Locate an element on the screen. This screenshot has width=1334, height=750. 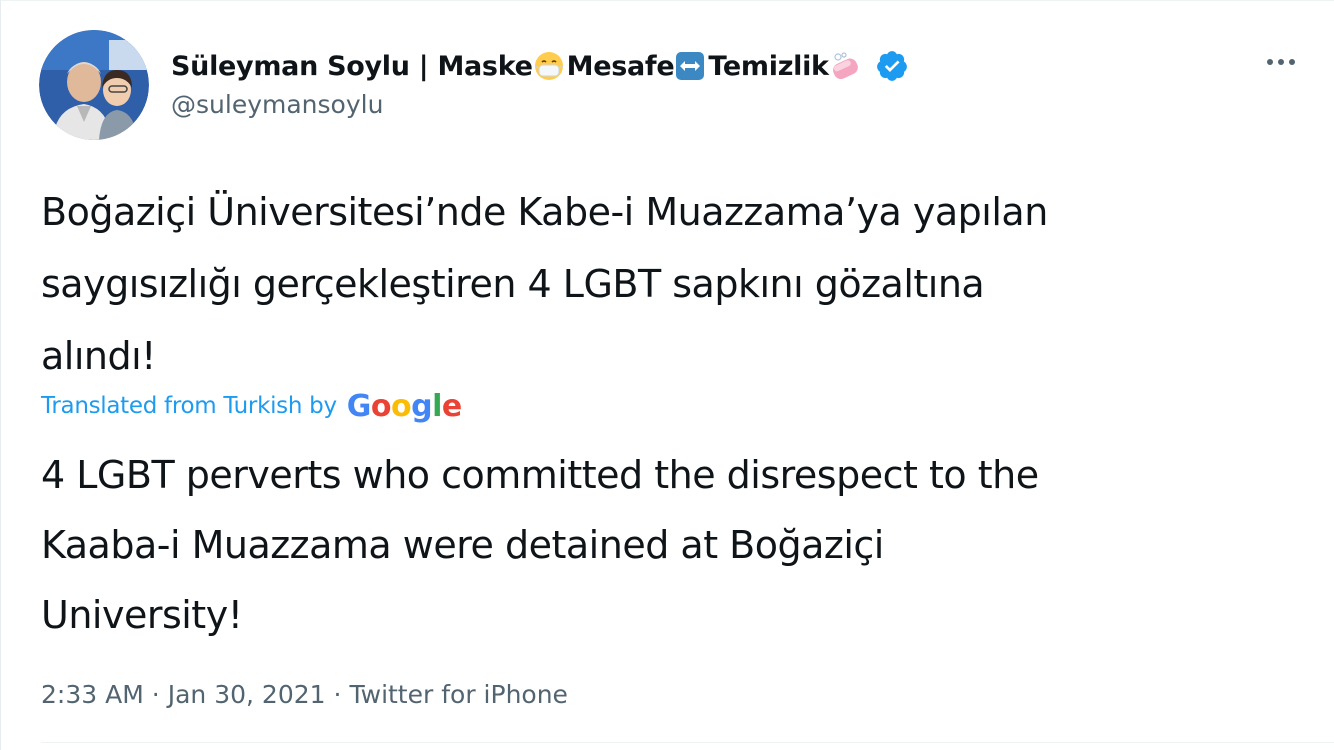
left-right-arrow-icon is located at coordinates (690, 66).